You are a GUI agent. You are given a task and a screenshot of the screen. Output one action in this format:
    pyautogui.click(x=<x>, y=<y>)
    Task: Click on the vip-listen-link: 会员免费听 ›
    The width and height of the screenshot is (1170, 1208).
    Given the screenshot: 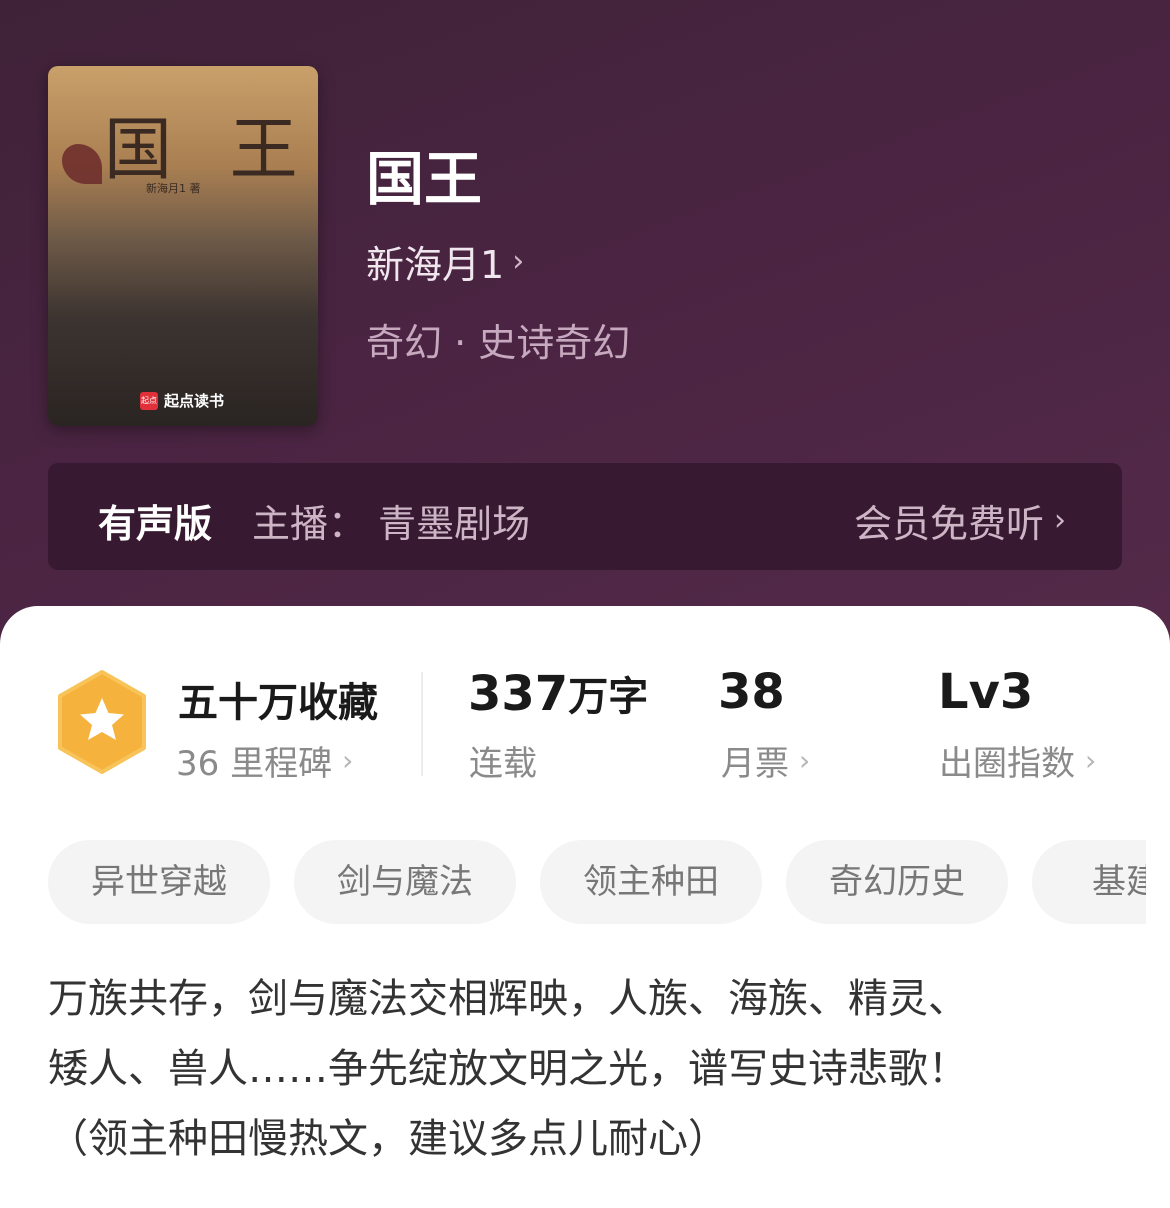 What is the action you would take?
    pyautogui.click(x=960, y=520)
    